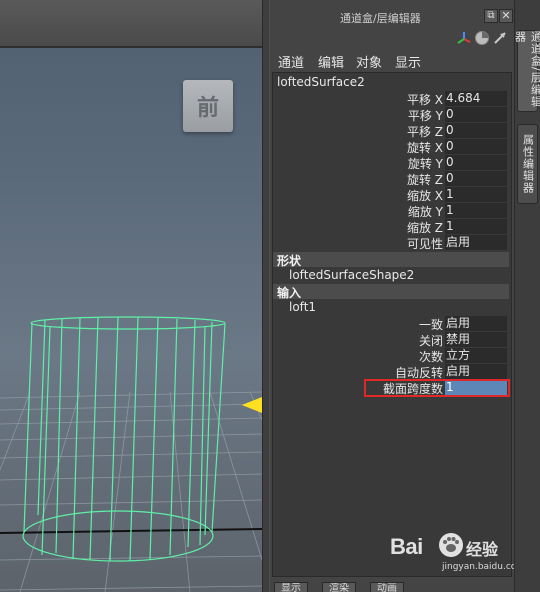 Image resolution: width=540 pixels, height=592 pixels. I want to click on section-inputs: 输入, so click(391, 292).